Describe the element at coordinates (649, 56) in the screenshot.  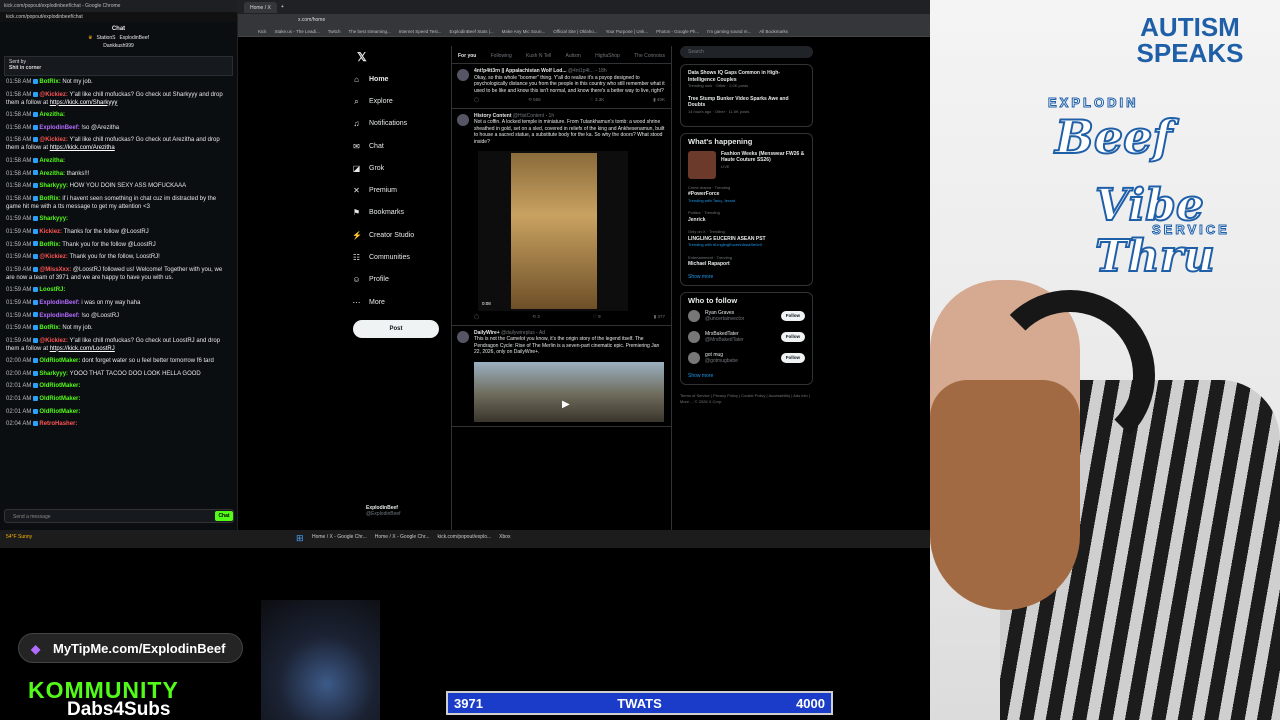
I see `feed-tab: The Connoiss` at that location.